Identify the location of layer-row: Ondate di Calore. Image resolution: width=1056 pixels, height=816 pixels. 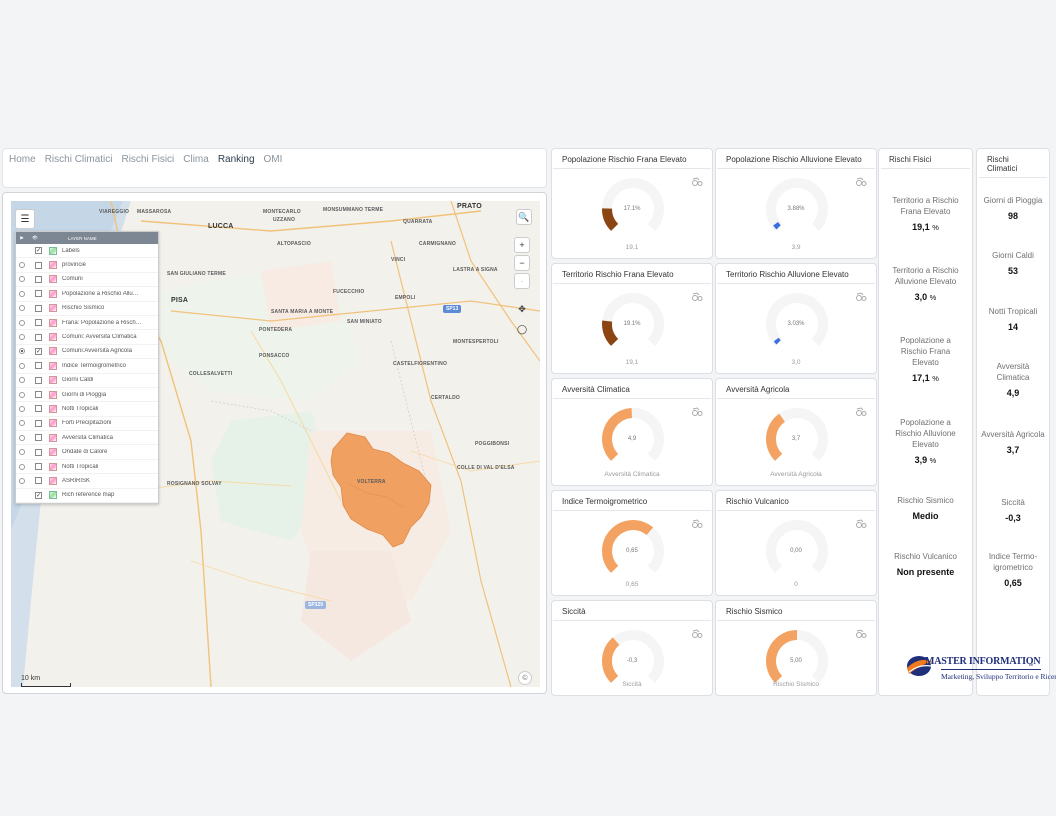
(87, 452).